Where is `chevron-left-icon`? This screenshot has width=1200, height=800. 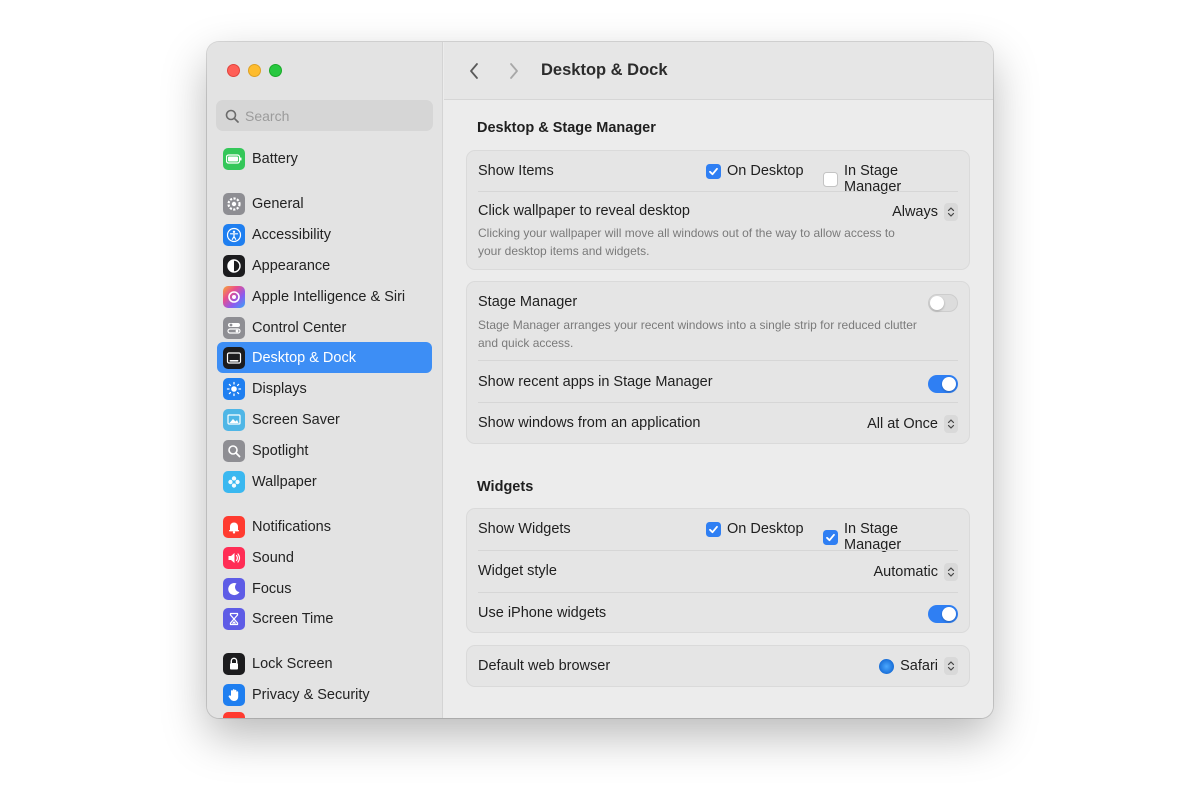
chevron-left-icon is located at coordinates (474, 71).